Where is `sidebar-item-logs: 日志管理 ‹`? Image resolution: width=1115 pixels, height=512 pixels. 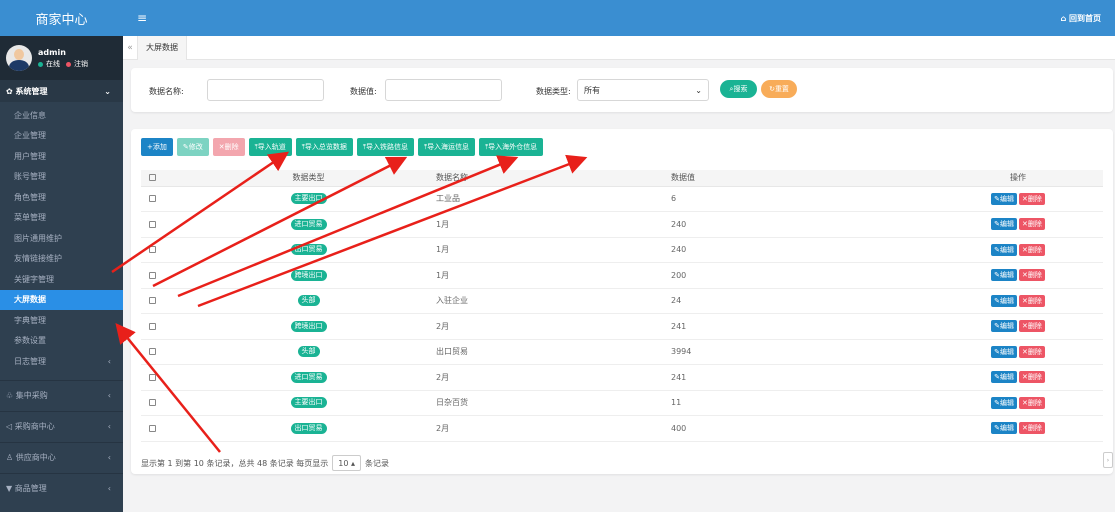 sidebar-item-logs: 日志管理 ‹ is located at coordinates (61, 361).